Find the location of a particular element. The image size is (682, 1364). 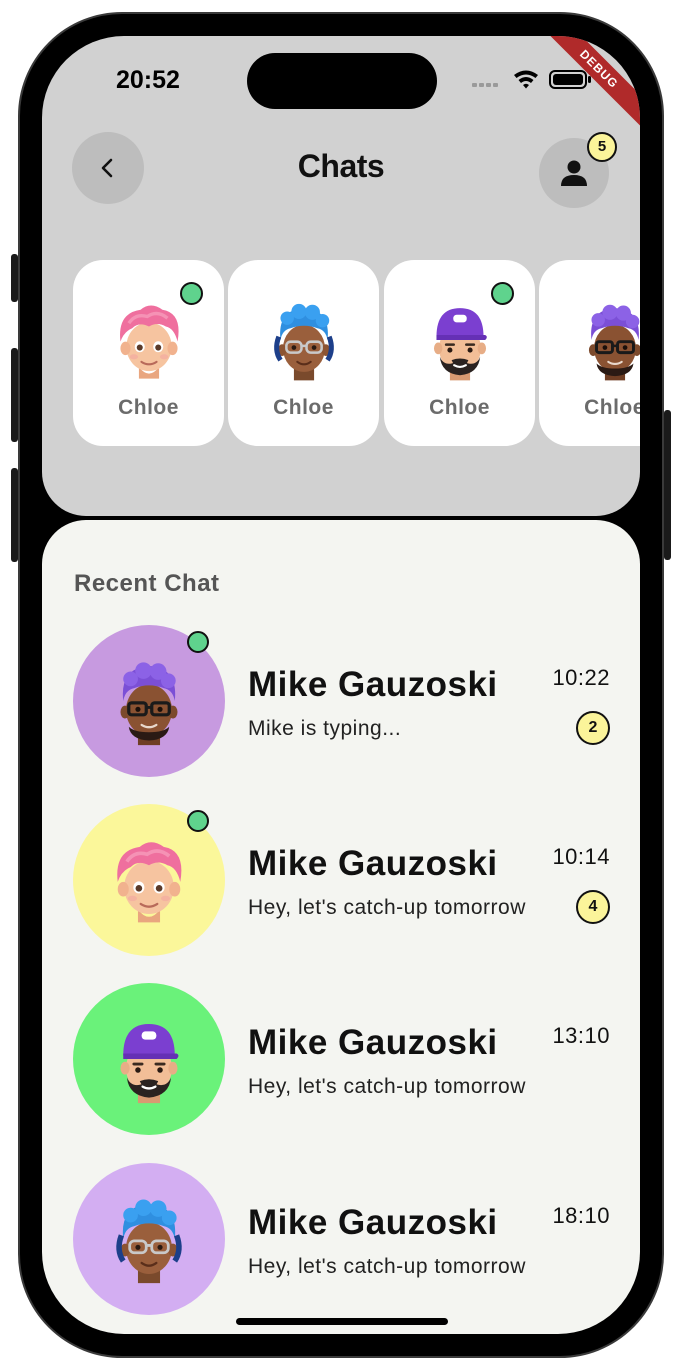

volume-up-button is located at coordinates (14, 395).